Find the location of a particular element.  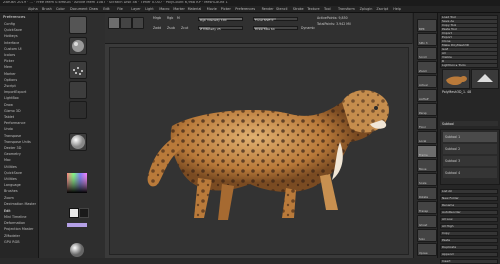

stroke-dots-icon is located at coordinates (78, 70).